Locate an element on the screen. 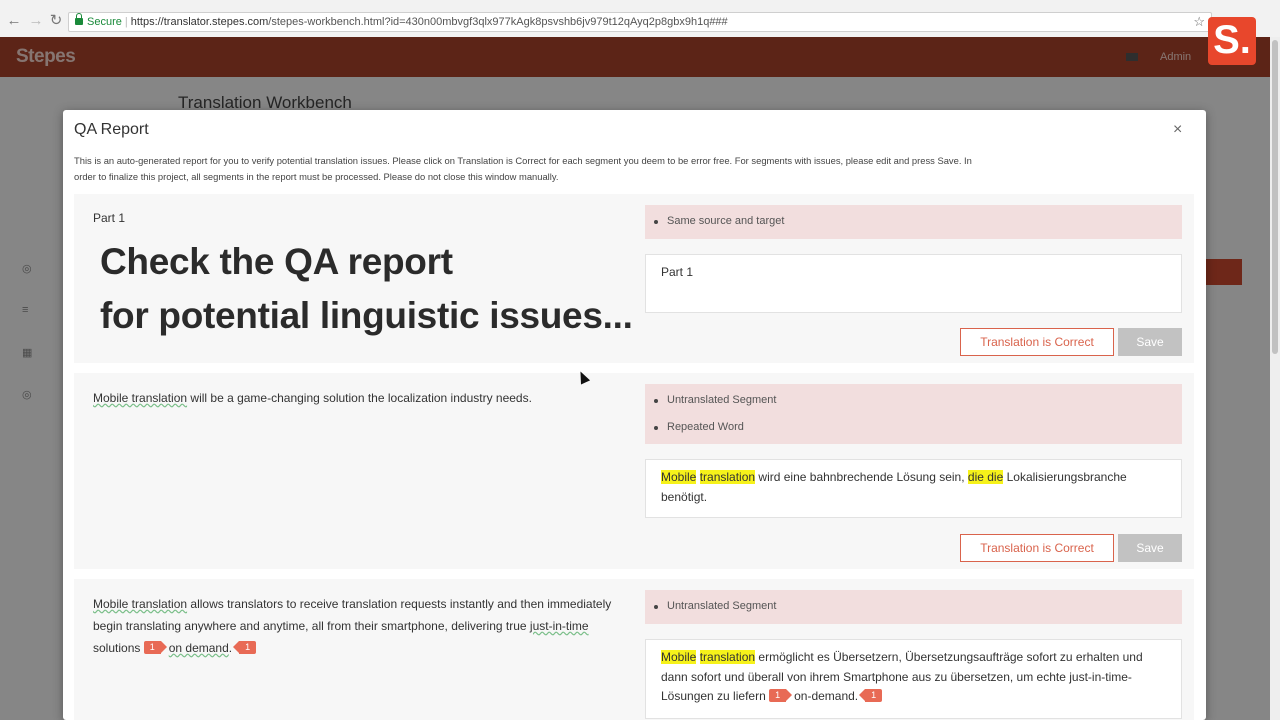 Image resolution: width=1280 pixels, height=720 pixels. issues-box: Same source and target is located at coordinates (913, 222).